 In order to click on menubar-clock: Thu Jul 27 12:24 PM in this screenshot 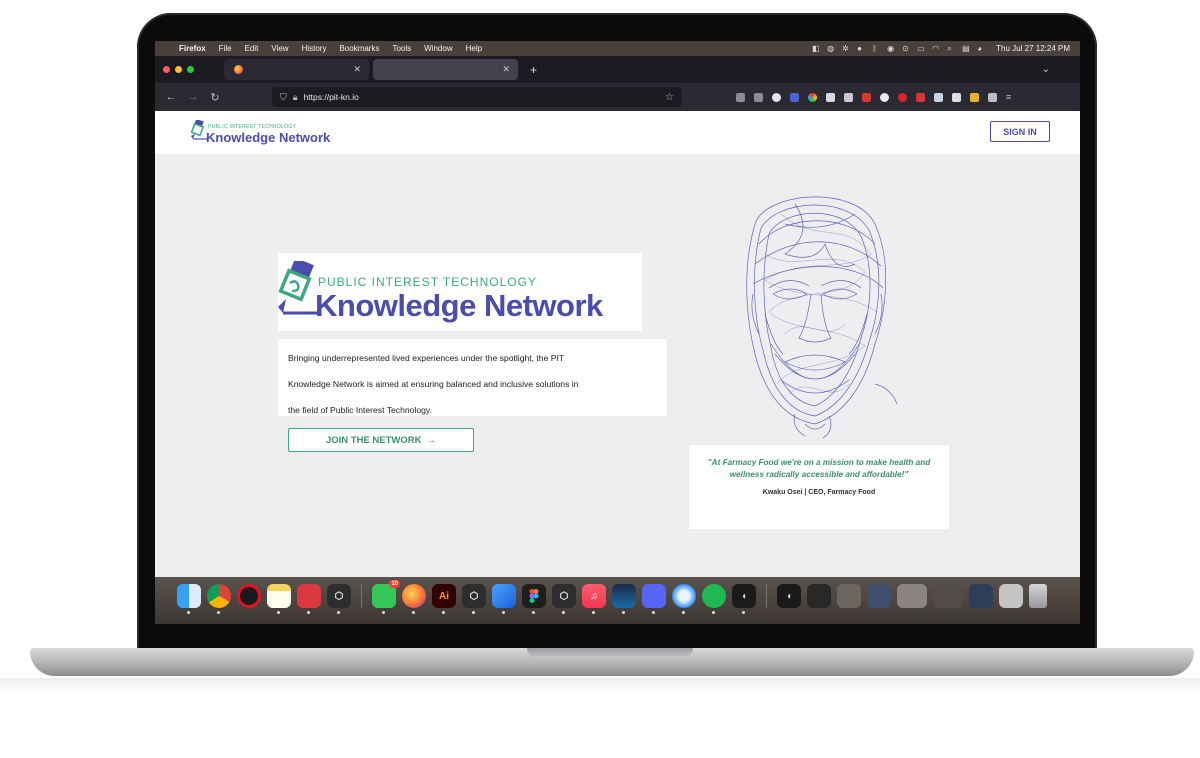, I will do `click(1033, 48)`.